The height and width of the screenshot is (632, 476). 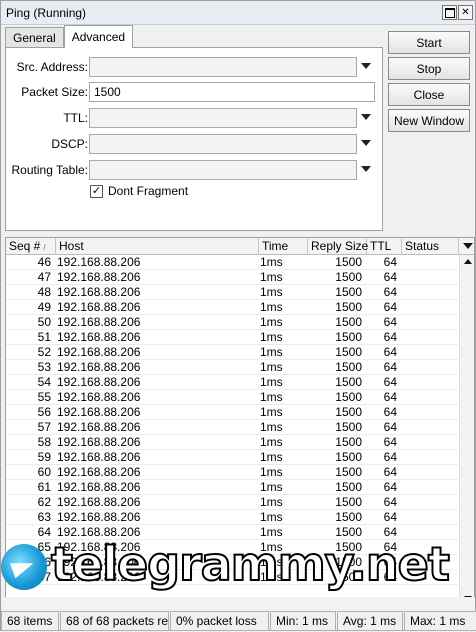 What do you see at coordinates (232, 337) in the screenshot?
I see `table-row: 51 192.168.88.206 1ms 1500 64` at bounding box center [232, 337].